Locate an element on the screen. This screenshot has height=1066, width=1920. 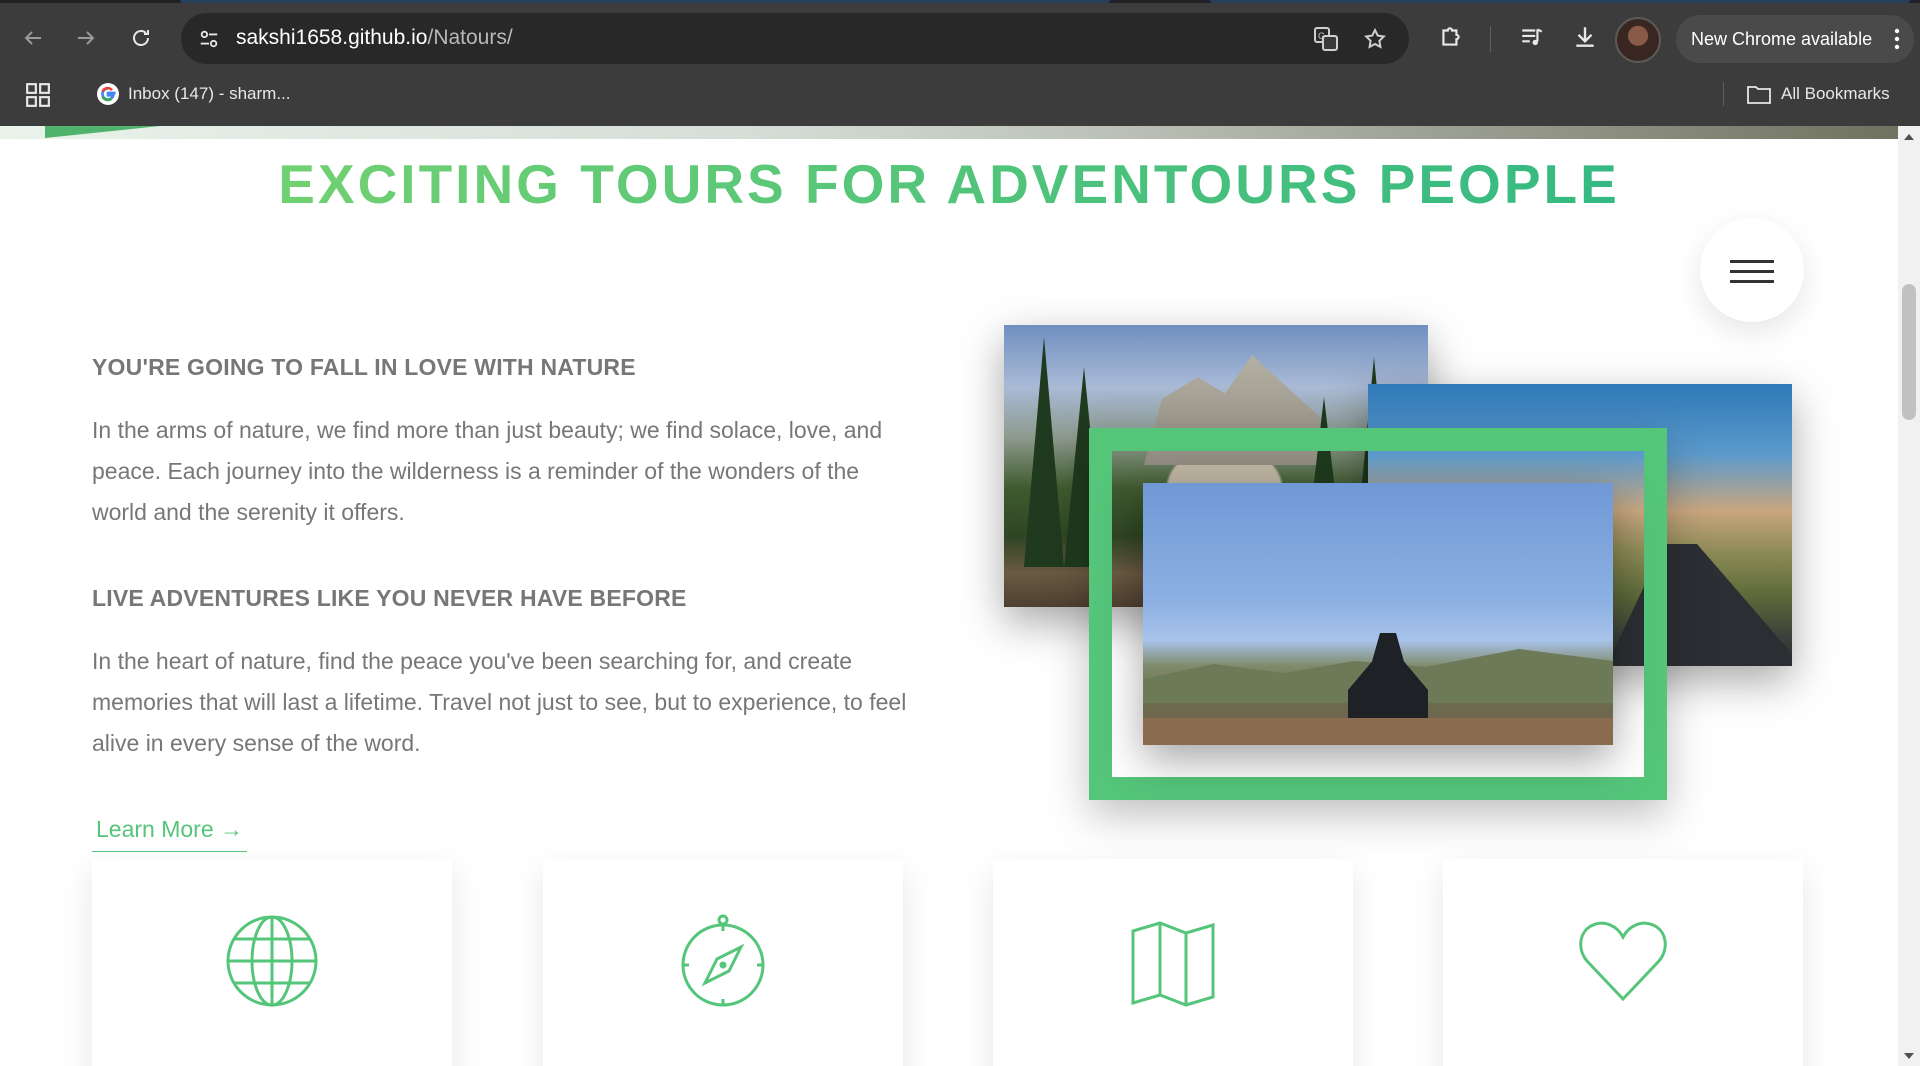
update-label: New Chrome available is located at coordinates (1782, 38).